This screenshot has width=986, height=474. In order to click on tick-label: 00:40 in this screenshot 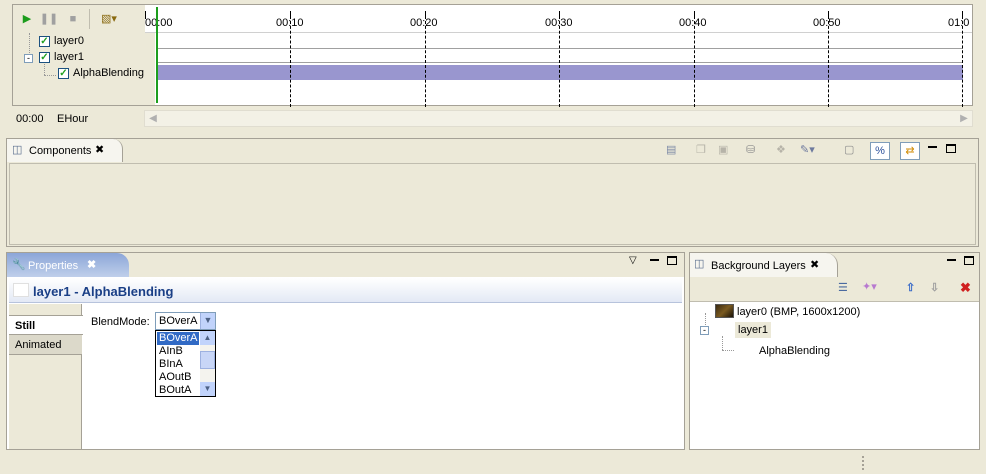, I will do `click(693, 23)`.